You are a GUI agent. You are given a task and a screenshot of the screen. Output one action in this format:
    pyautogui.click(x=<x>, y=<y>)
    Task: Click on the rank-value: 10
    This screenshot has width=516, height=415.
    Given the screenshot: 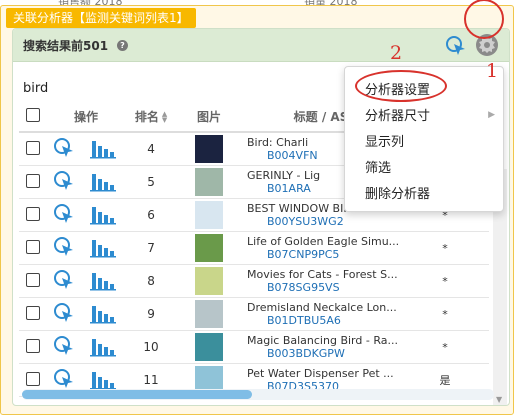 What is the action you would take?
    pyautogui.click(x=151, y=347)
    